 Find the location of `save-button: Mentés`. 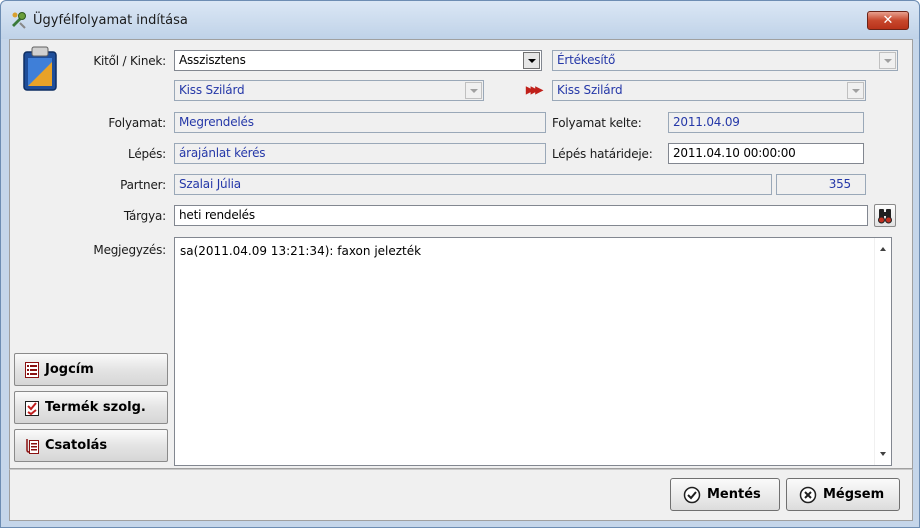

save-button: Mentés is located at coordinates (725, 494).